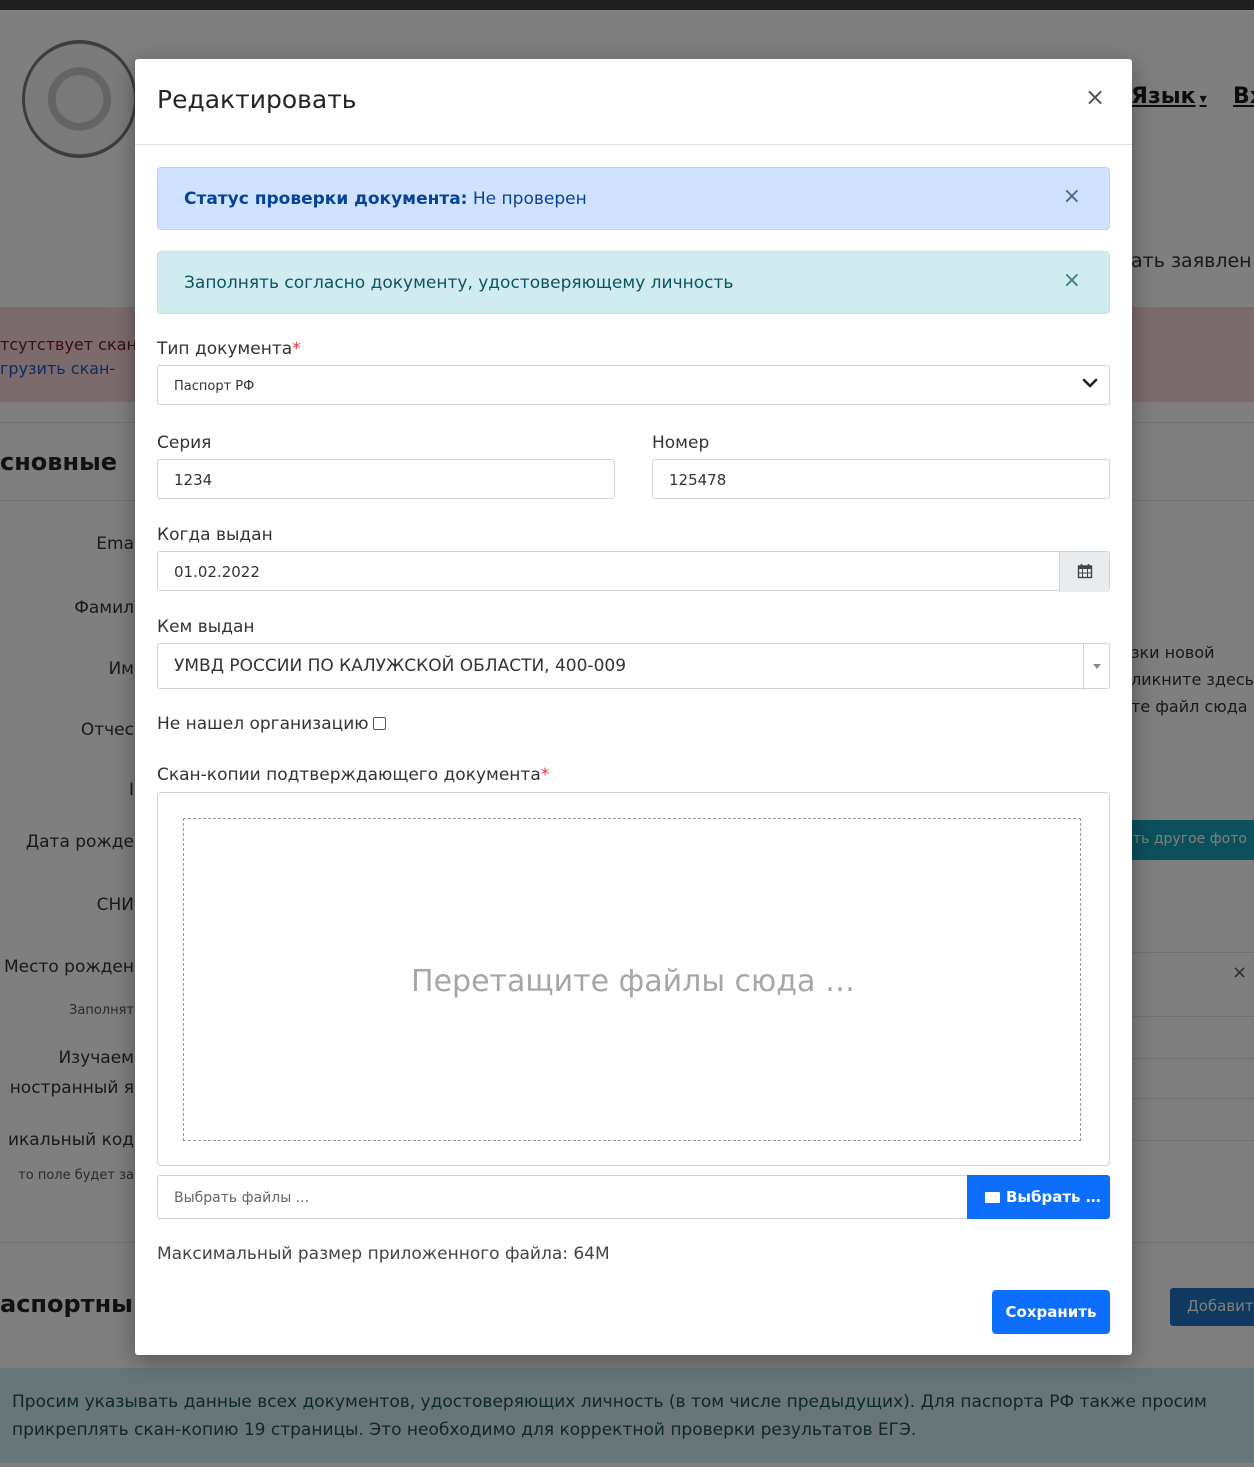 Image resolution: width=1254 pixels, height=1467 pixels. I want to click on number-input: 125478, so click(881, 479).